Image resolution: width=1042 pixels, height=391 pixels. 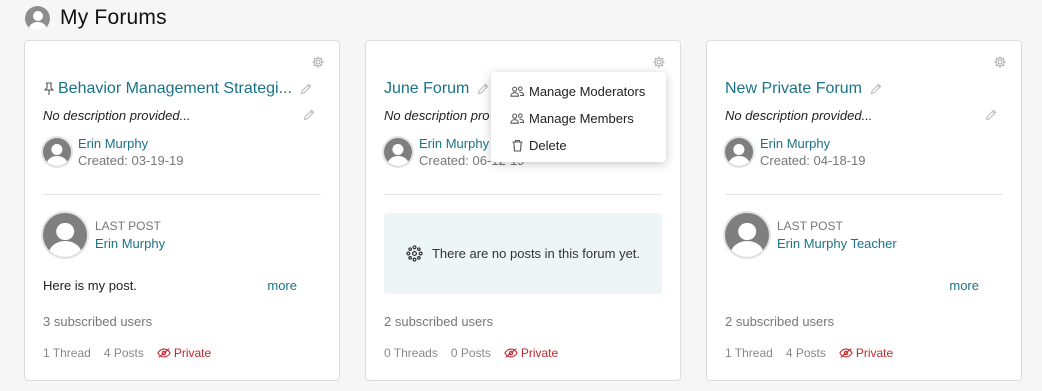 I want to click on forum-stats: 0 Threads 0 Posts Private, so click(x=471, y=353).